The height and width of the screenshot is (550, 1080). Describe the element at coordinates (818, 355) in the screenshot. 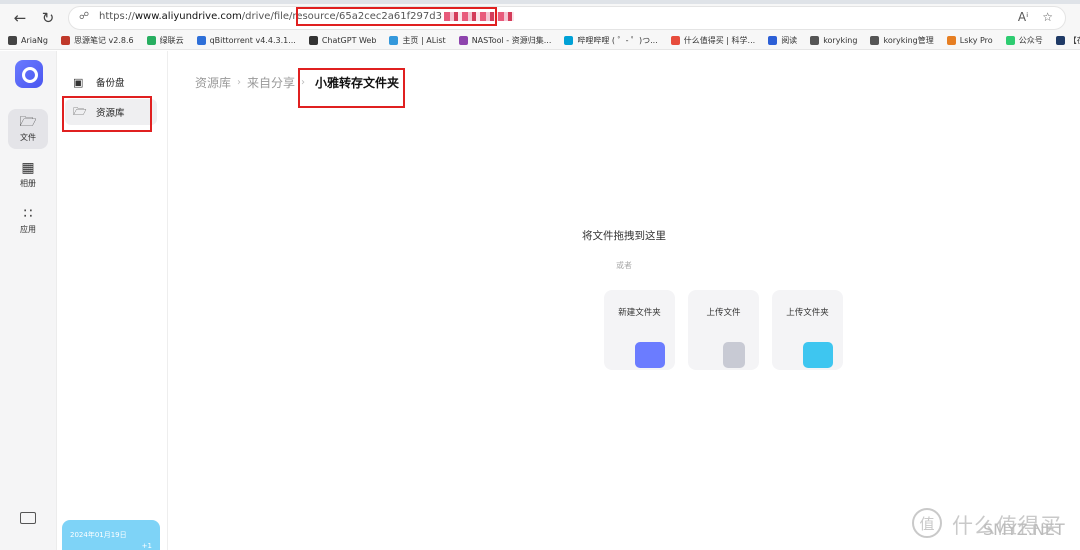

I see `upload-folder-icon` at that location.